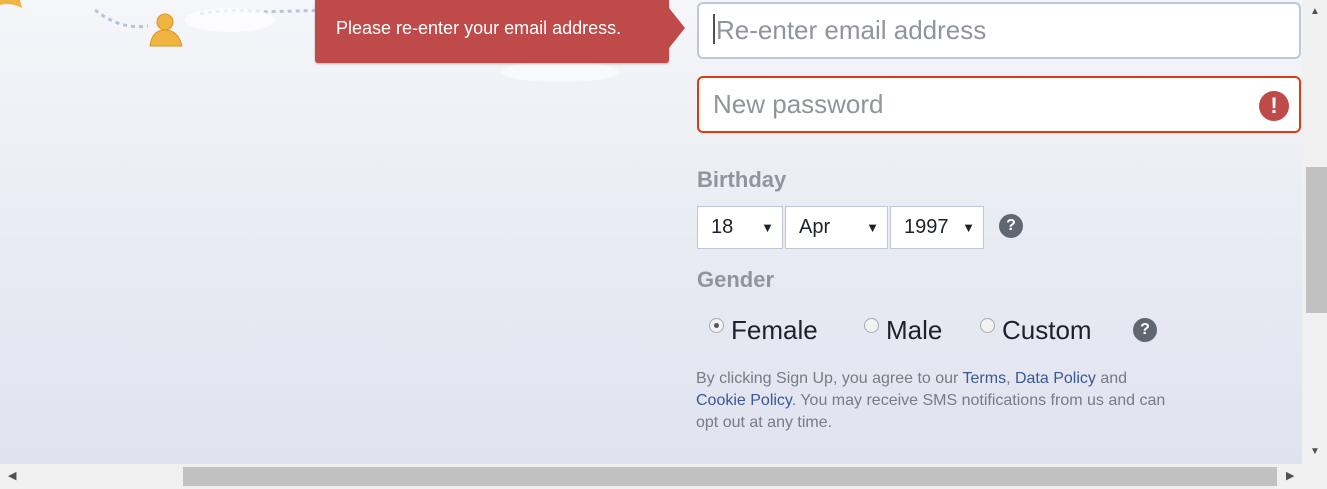  Describe the element at coordinates (479, 28) in the screenshot. I see `tooltip-message: Please re-enter your email address.` at that location.